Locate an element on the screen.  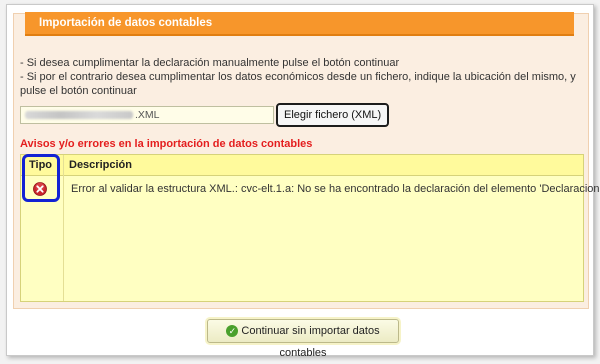
check-icon: ✓ is located at coordinates (232, 331).